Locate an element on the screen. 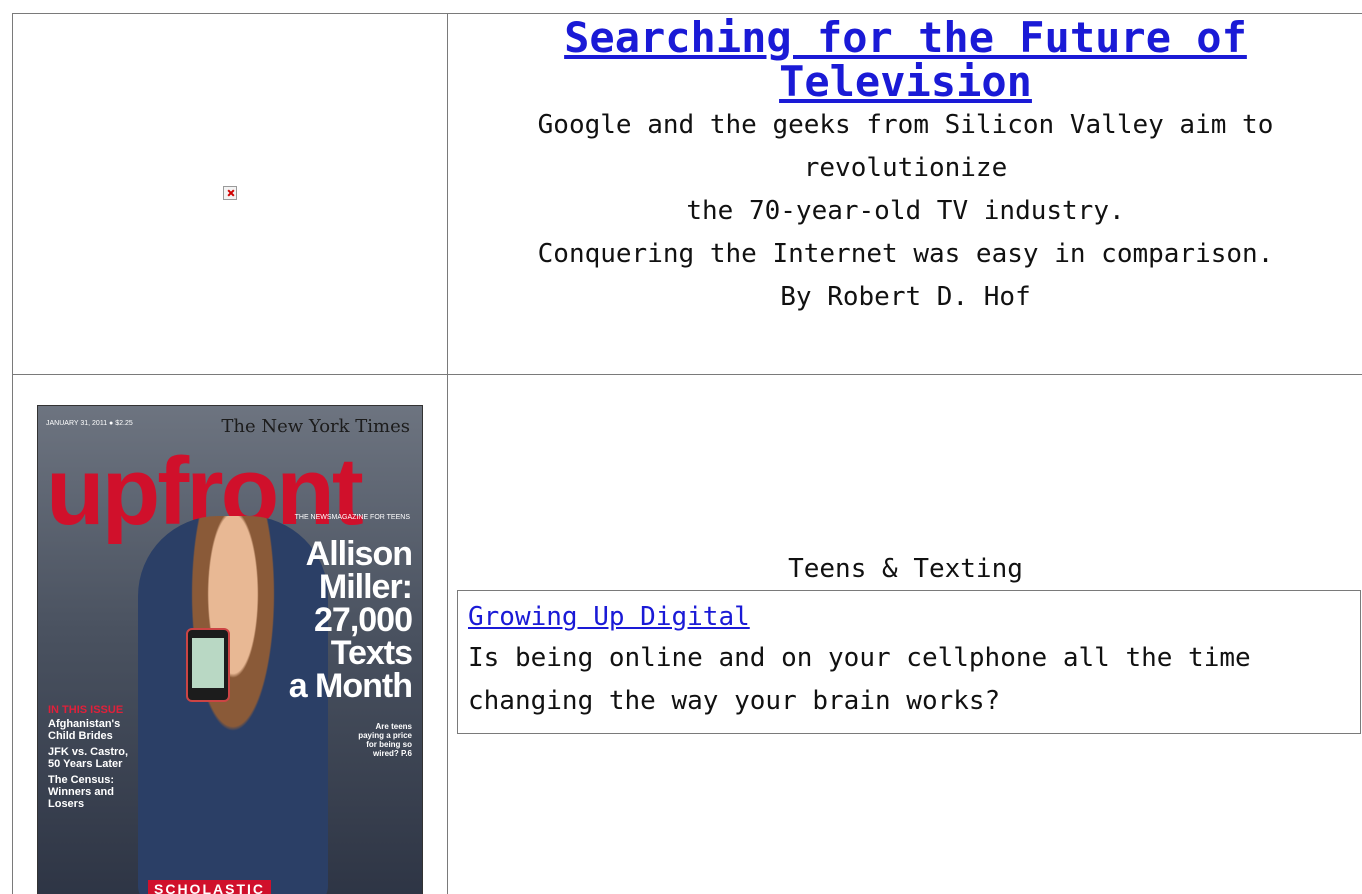  cover-phone is located at coordinates (208, 665).